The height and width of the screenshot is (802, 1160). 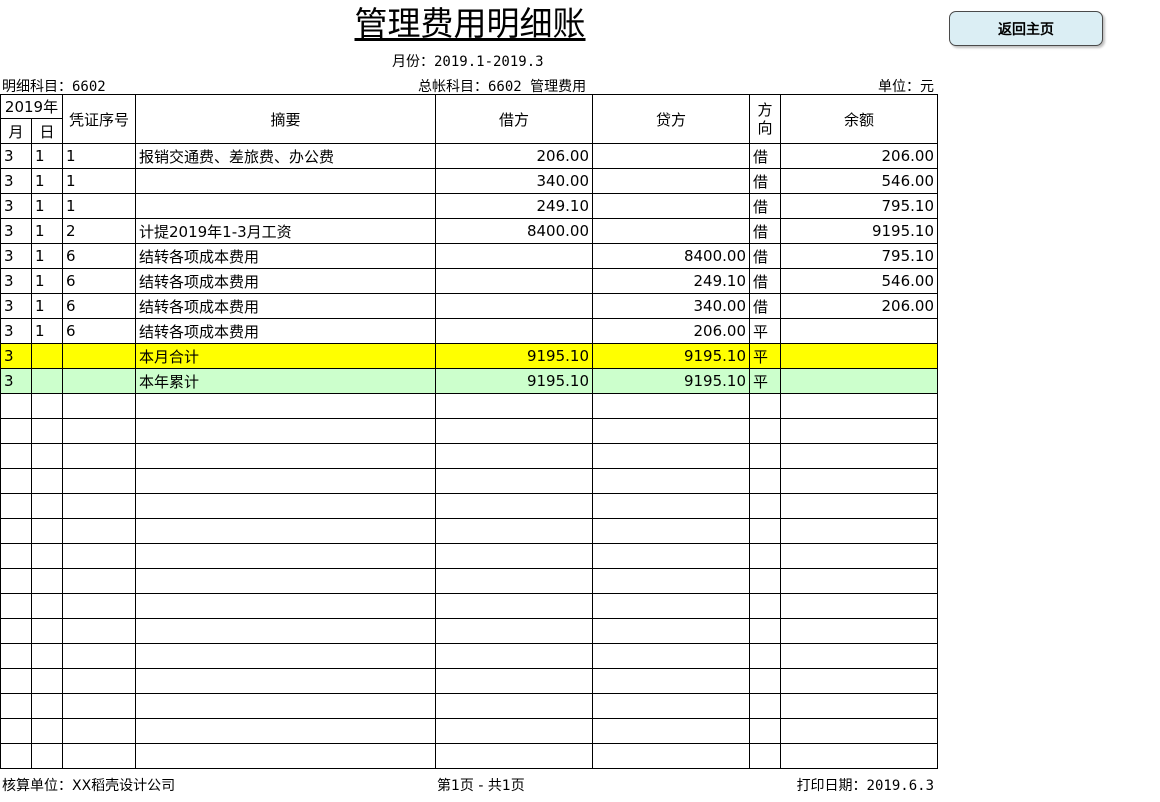 What do you see at coordinates (99, 181) in the screenshot?
I see `voucher-cell: 1` at bounding box center [99, 181].